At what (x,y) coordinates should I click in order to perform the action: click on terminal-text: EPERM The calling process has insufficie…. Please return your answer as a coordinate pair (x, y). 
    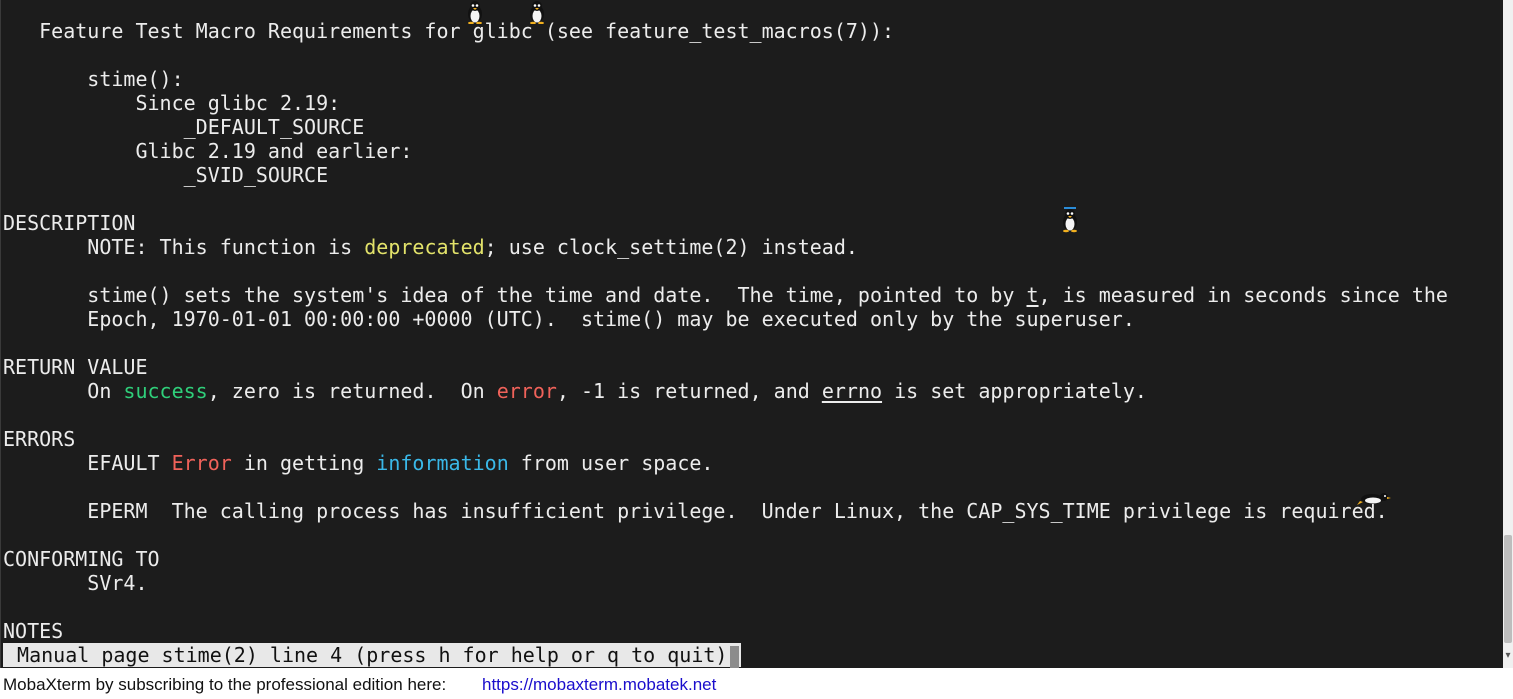
    Looking at the image, I should click on (695, 511).